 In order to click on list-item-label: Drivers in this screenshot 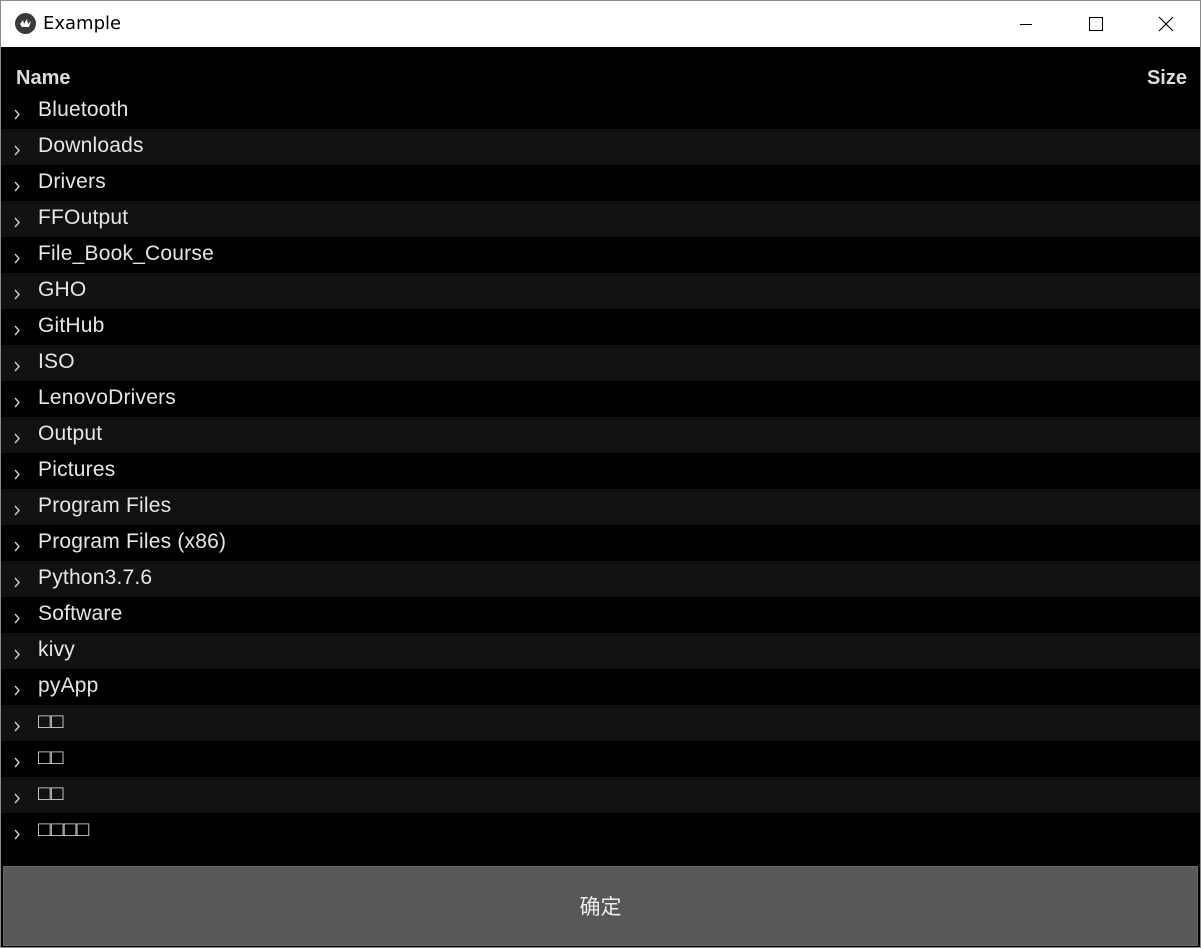, I will do `click(72, 181)`.